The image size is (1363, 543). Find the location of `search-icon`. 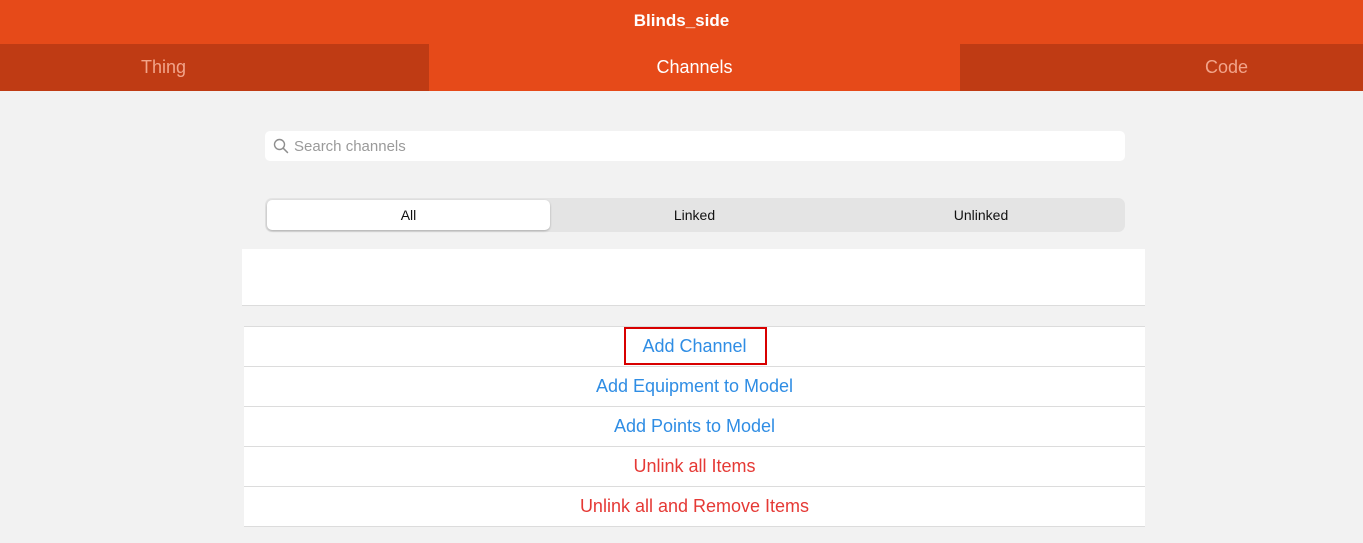

search-icon is located at coordinates (281, 146).